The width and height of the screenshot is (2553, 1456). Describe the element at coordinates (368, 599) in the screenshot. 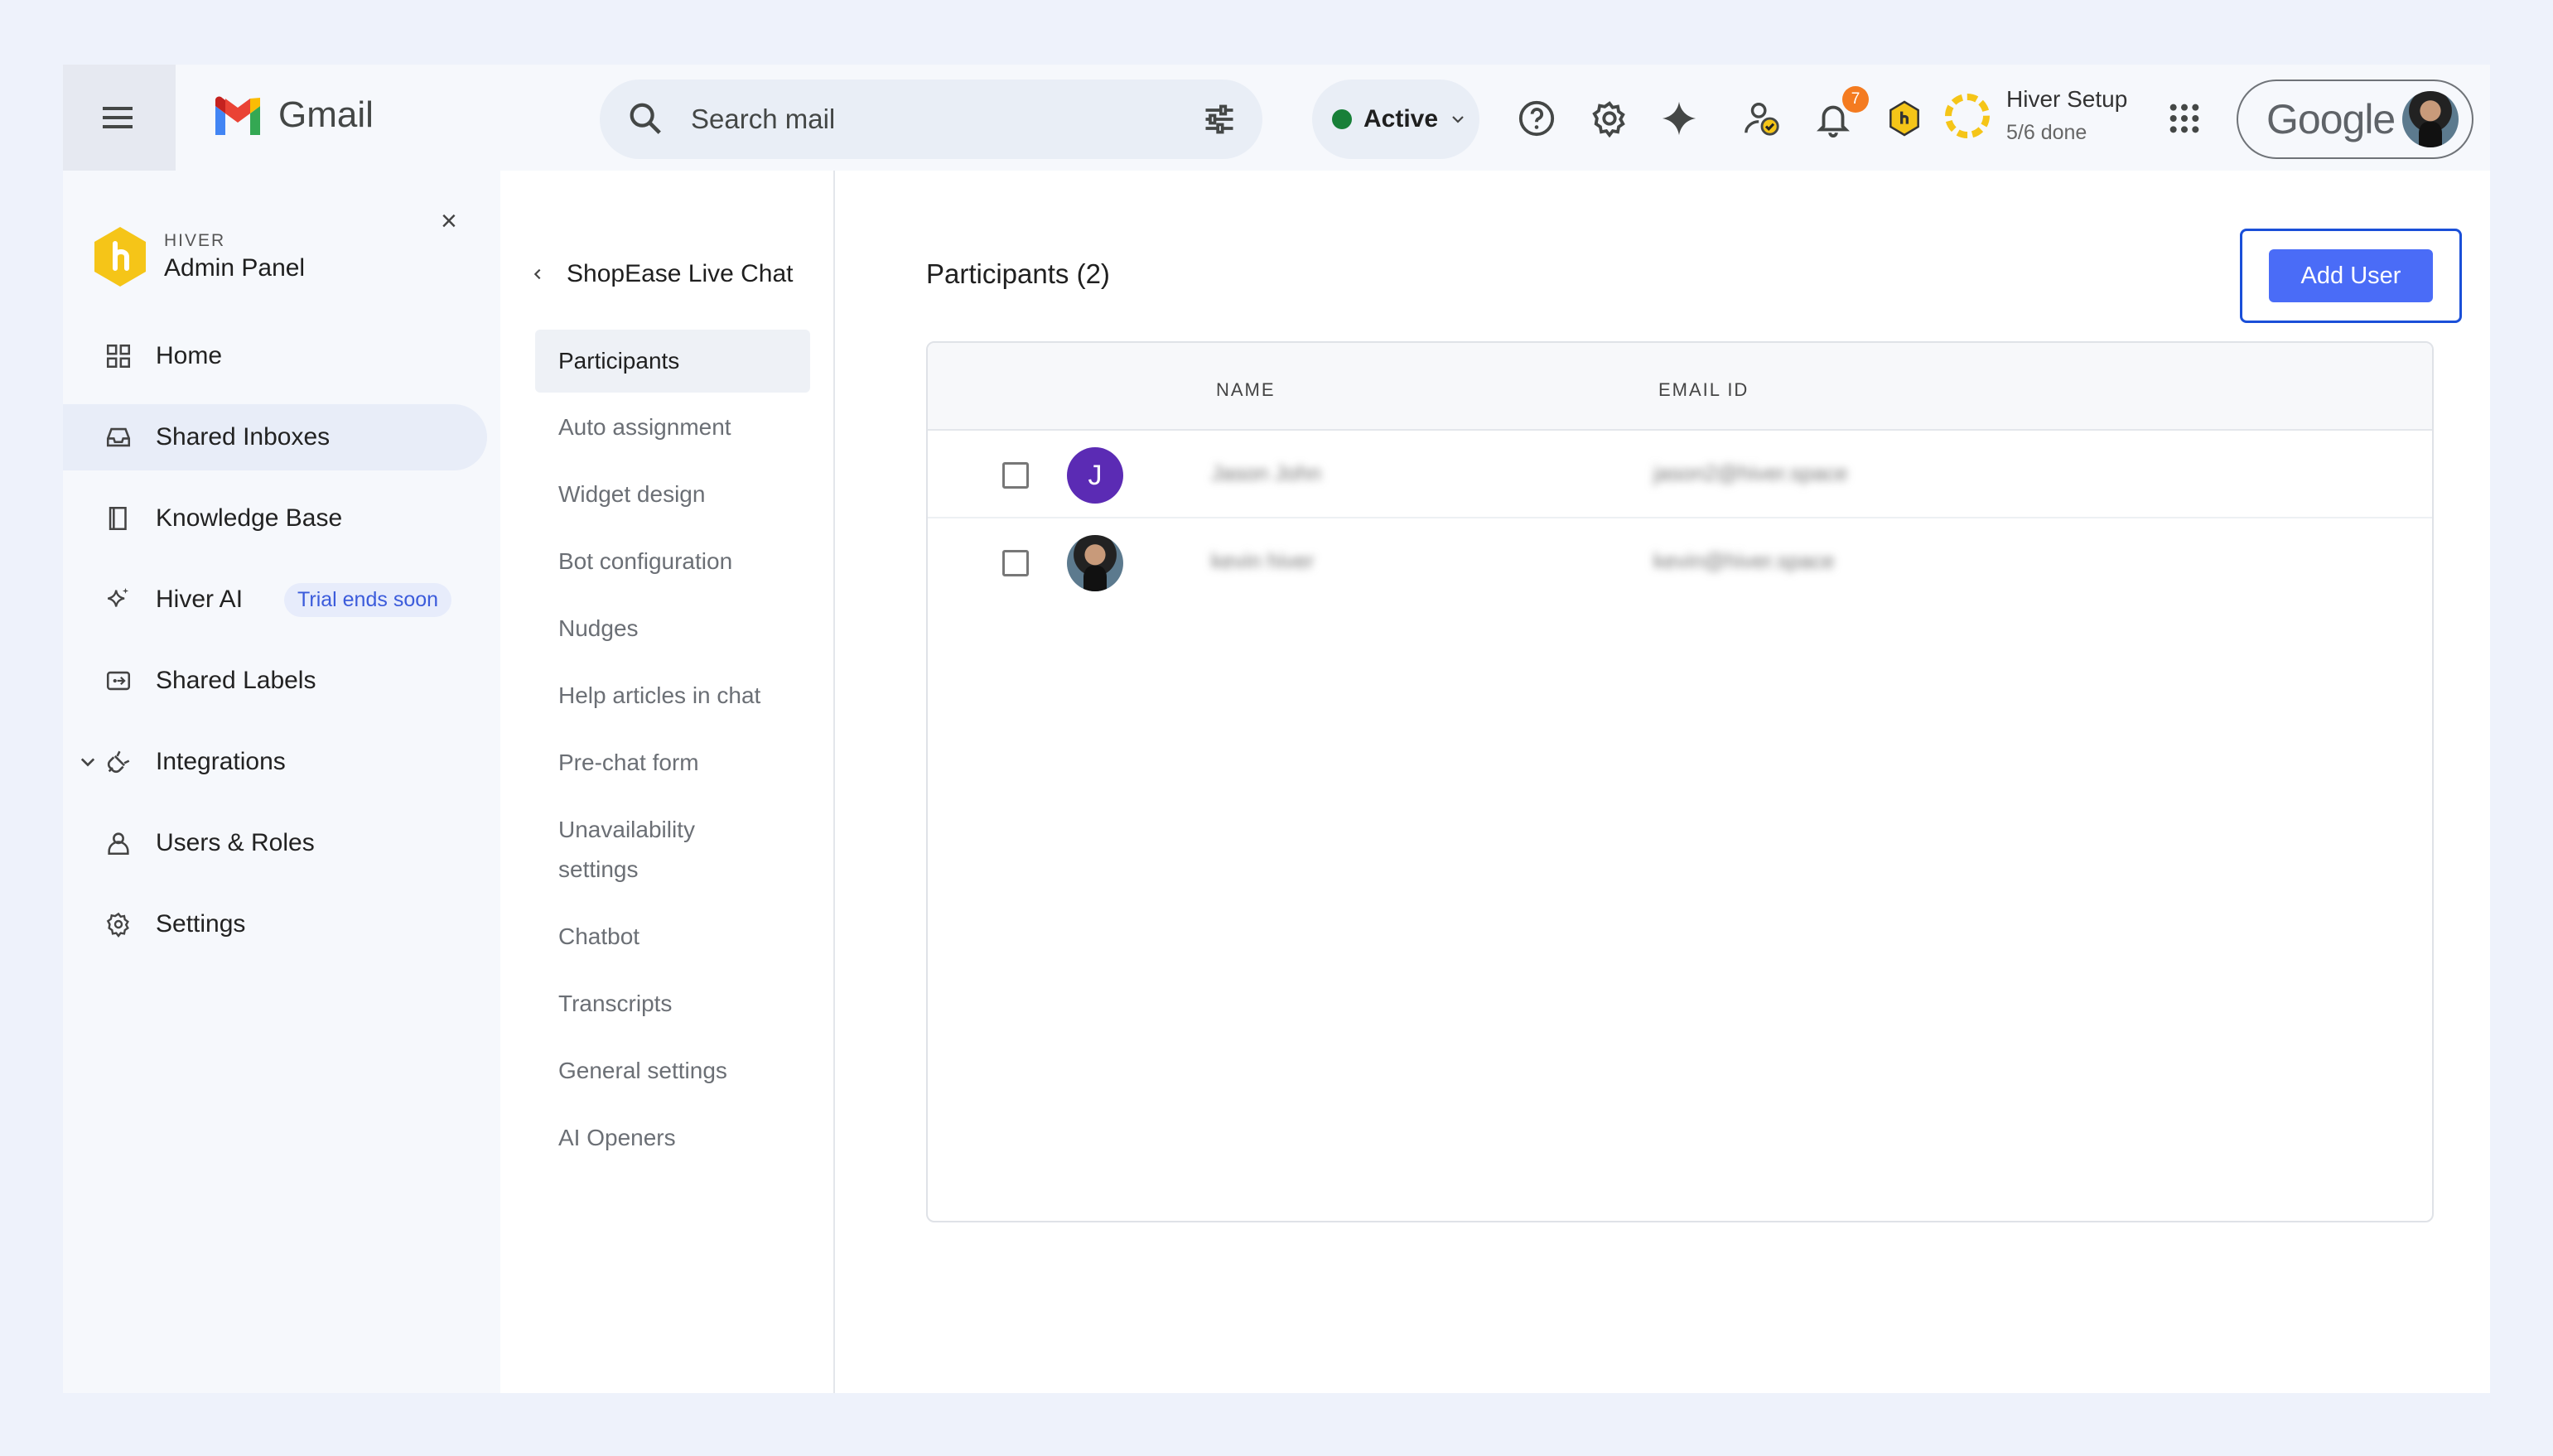

I see `trial-badge: Trial ends soon` at that location.